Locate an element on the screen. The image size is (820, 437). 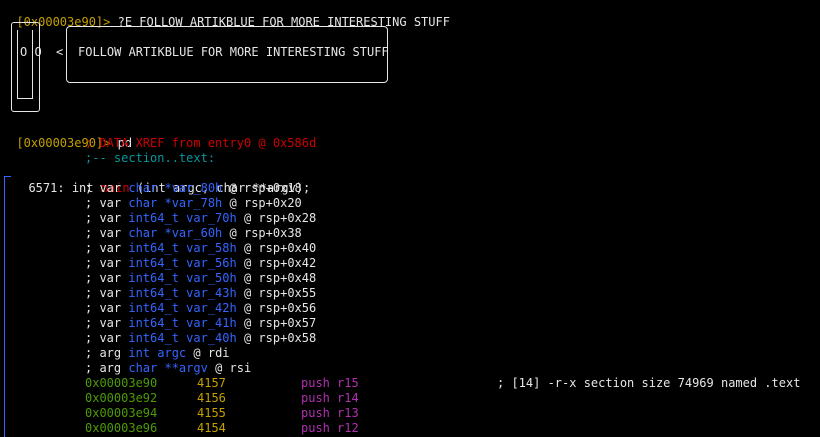
var-location: @ rsp+0x28 is located at coordinates (280, 218).